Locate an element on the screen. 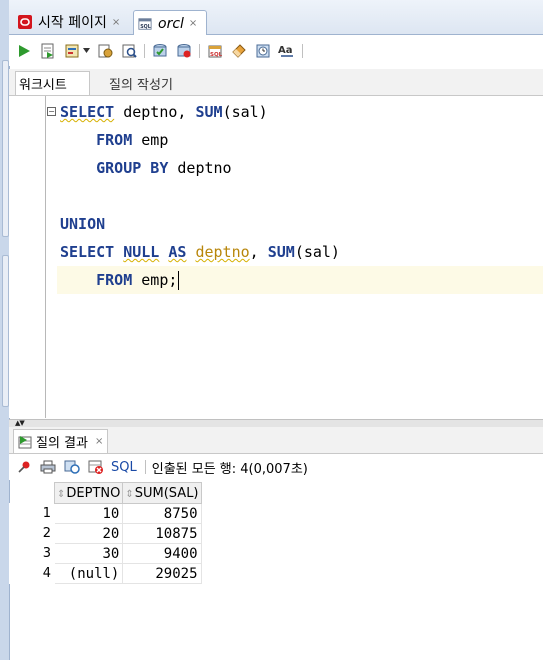 This screenshot has height=660, width=543. dropdown-arrow-icon is located at coordinates (86, 51).